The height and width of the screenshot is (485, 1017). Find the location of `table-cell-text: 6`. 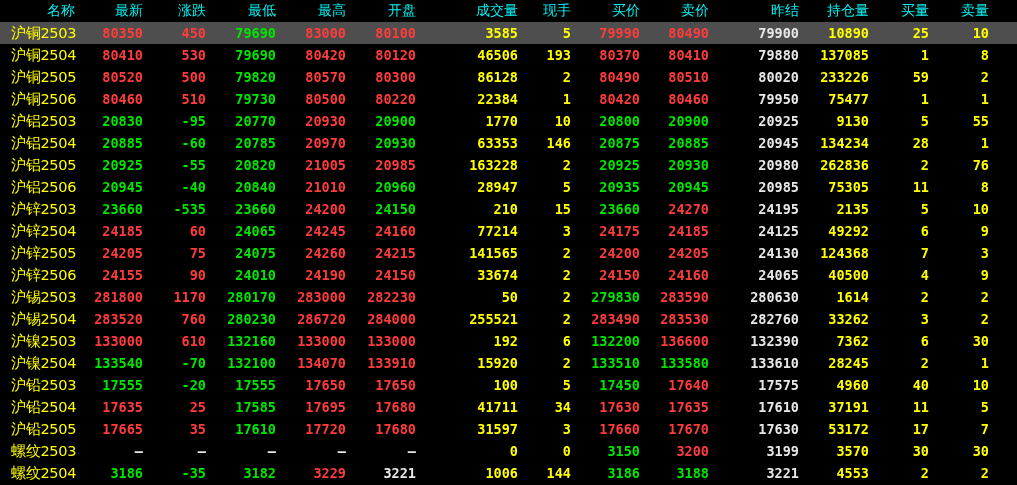

table-cell-text: 6 is located at coordinates (566, 341).